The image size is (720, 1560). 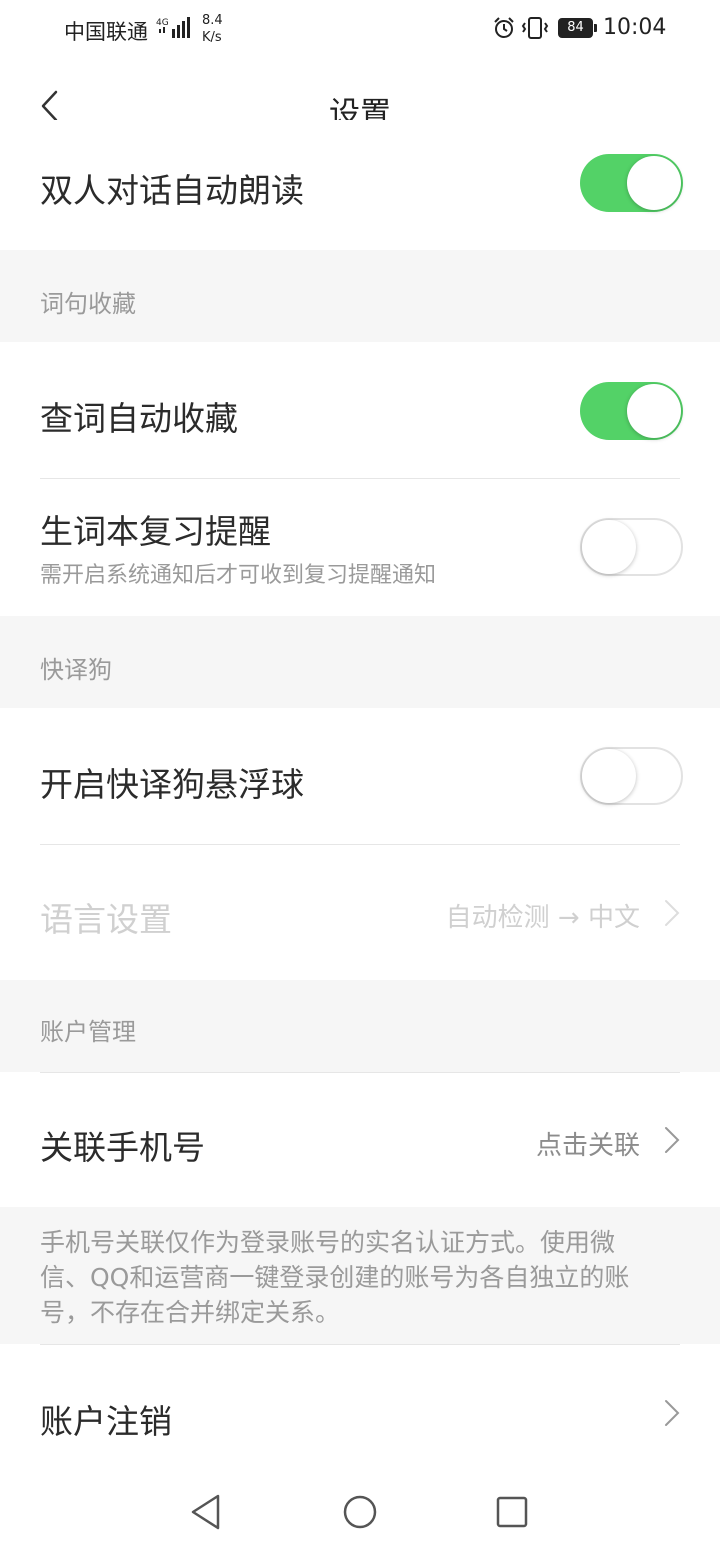 What do you see at coordinates (212, 37) in the screenshot?
I see `network-speed-unit: K/s` at bounding box center [212, 37].